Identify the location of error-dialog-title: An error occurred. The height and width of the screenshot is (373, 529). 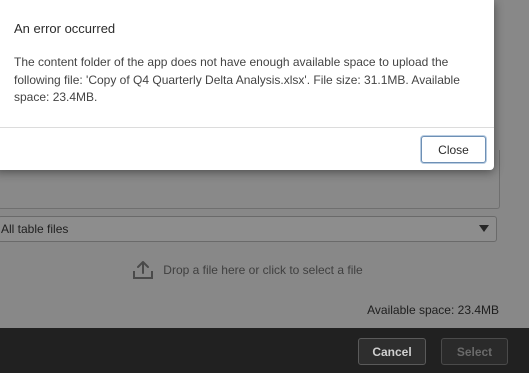
(65, 28).